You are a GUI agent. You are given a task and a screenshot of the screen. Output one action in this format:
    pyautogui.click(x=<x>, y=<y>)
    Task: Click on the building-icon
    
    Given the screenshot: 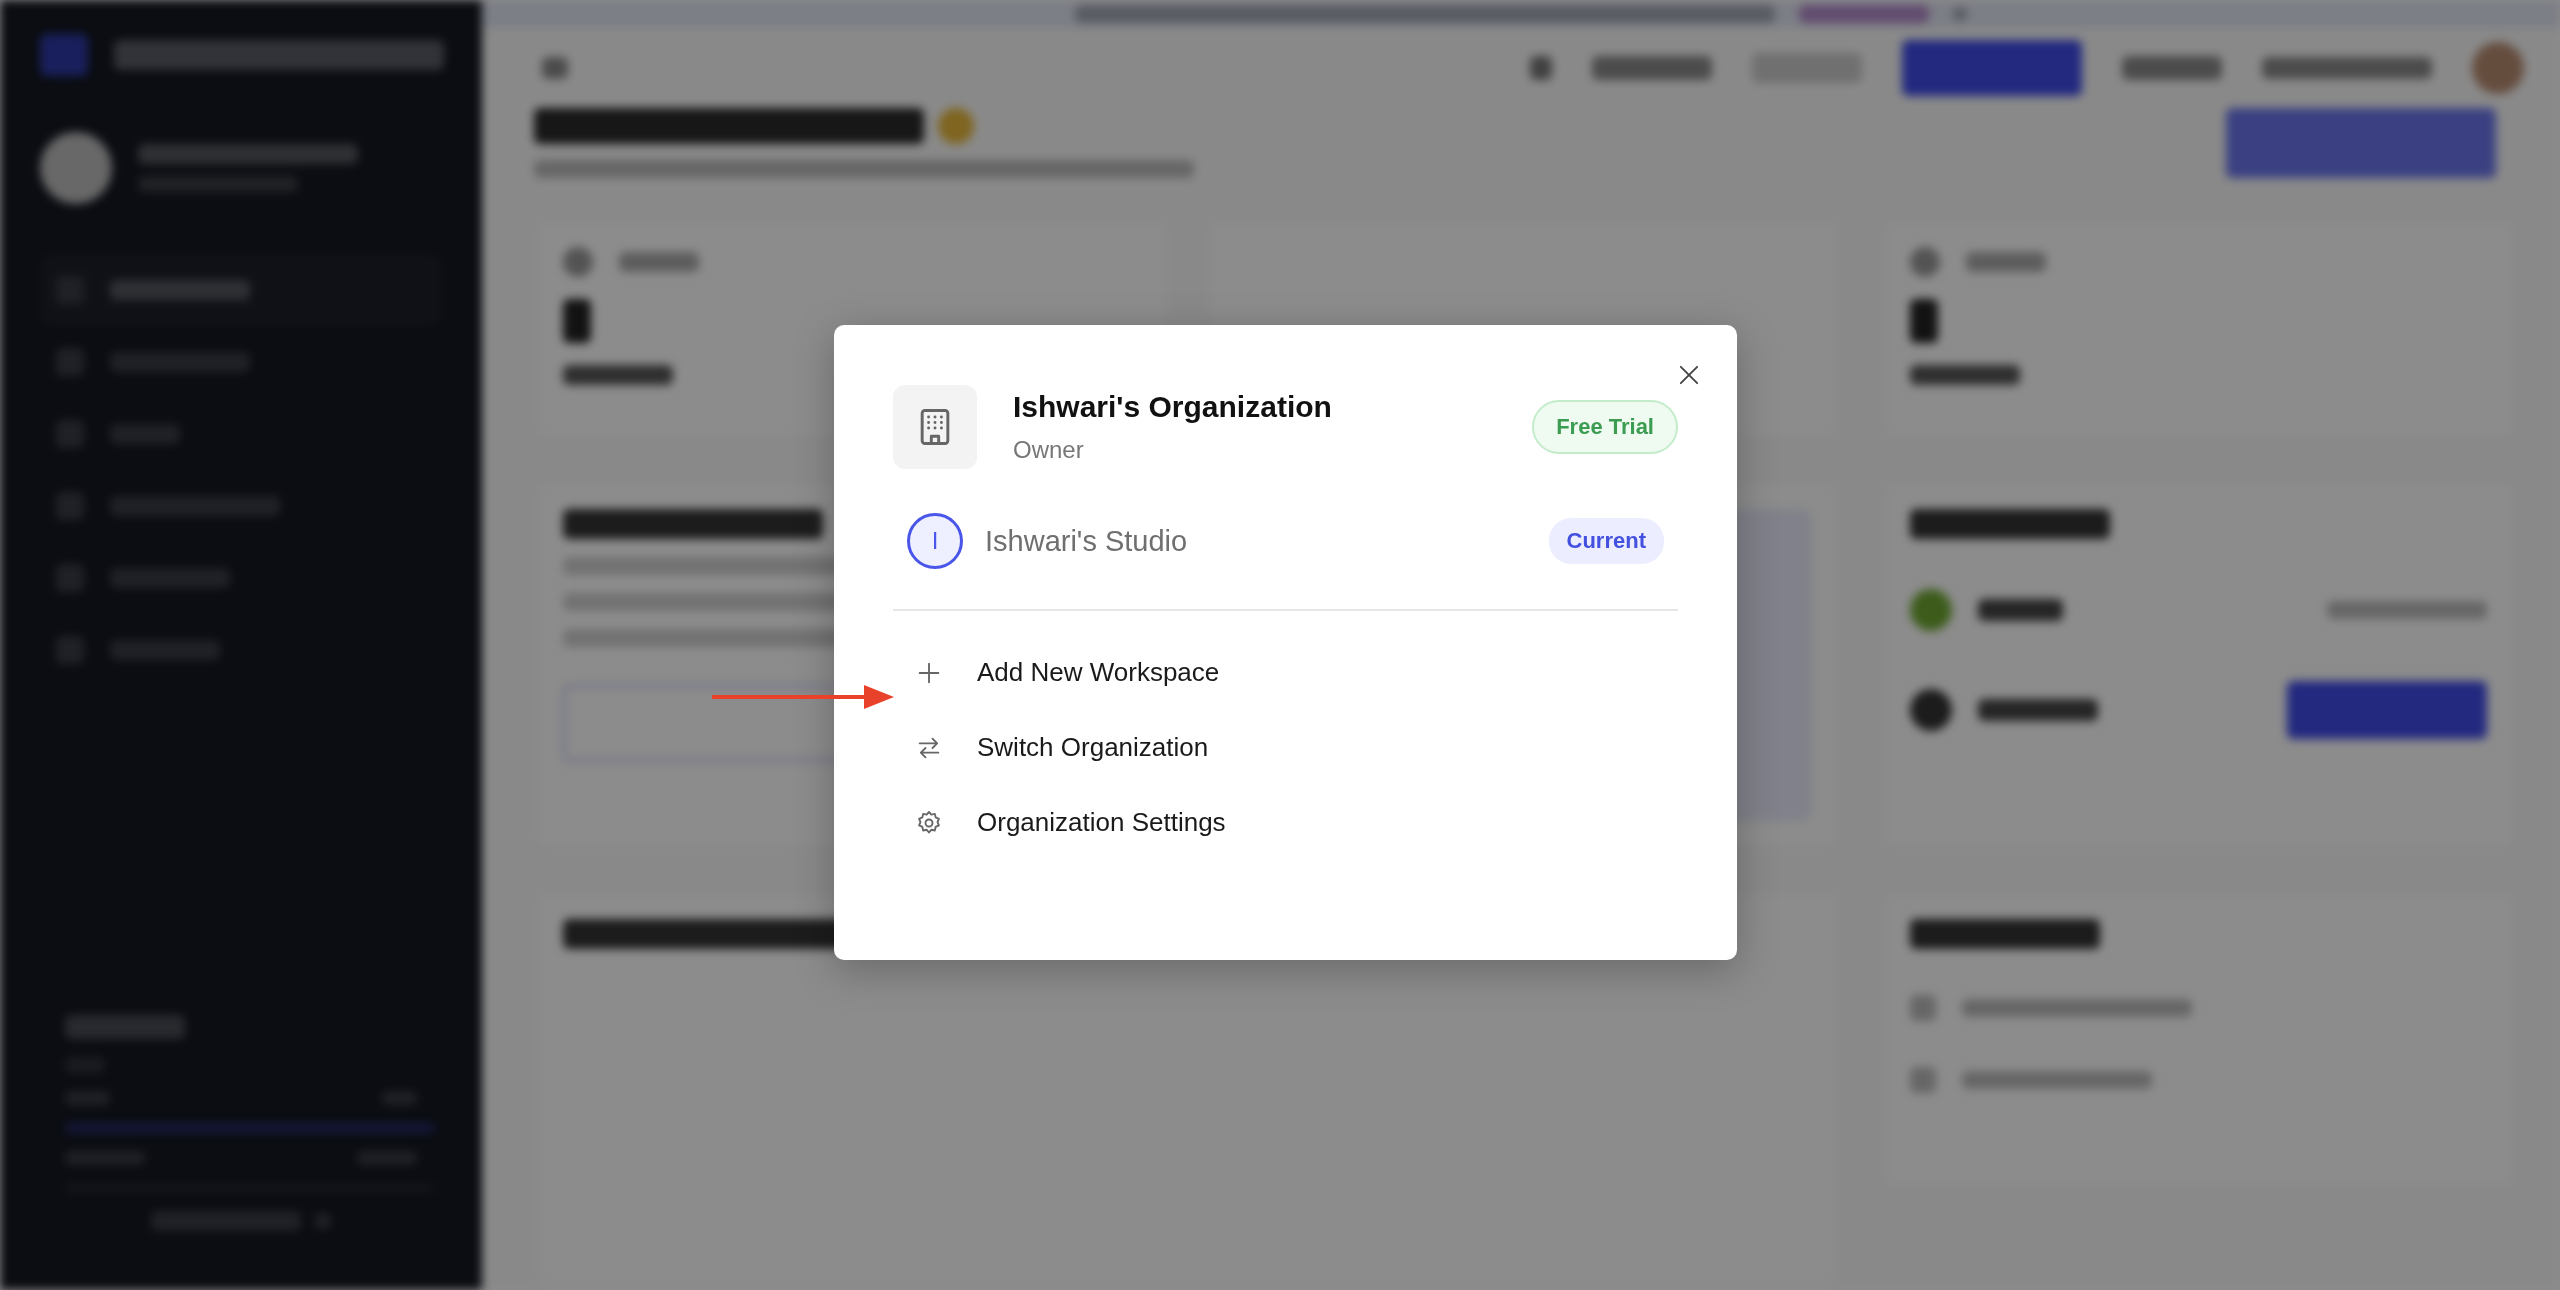 What is the action you would take?
    pyautogui.click(x=935, y=427)
    